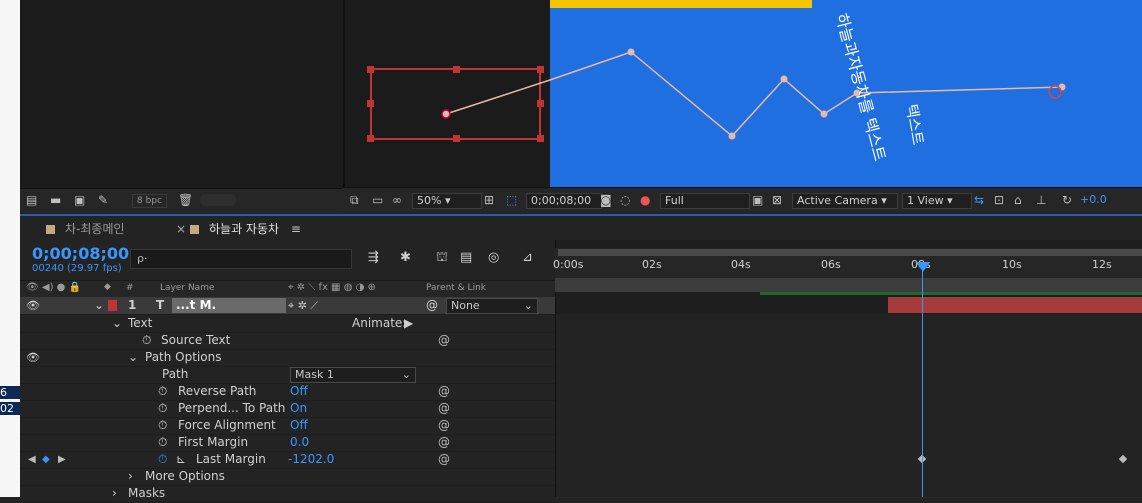 Image resolution: width=1142 pixels, height=503 pixels. What do you see at coordinates (185, 200) in the screenshot?
I see `trash-icon: 🗑` at bounding box center [185, 200].